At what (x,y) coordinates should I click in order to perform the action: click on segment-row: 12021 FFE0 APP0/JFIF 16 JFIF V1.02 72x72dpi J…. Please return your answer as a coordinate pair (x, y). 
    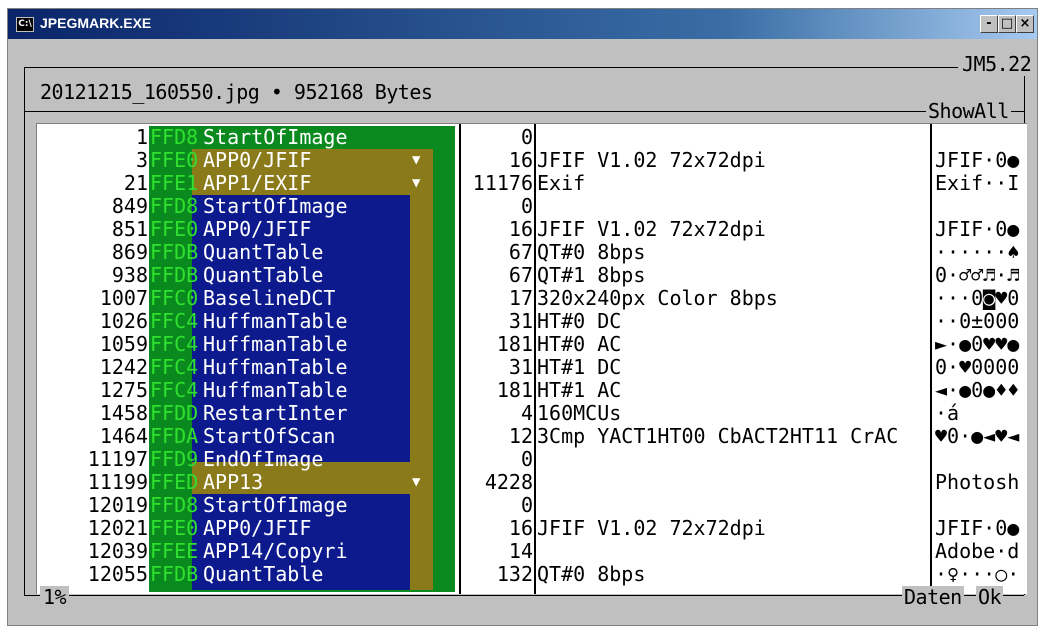
    Looking at the image, I should click on (532, 528).